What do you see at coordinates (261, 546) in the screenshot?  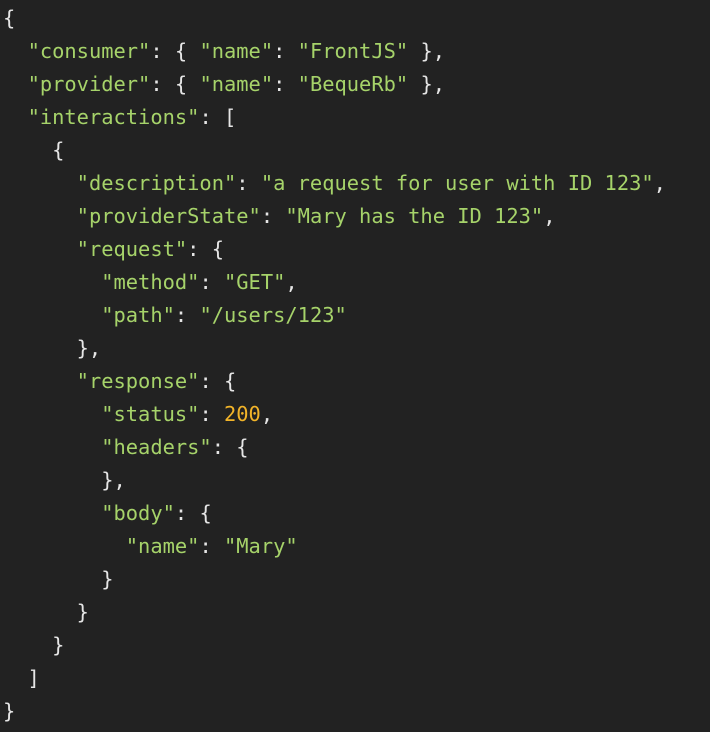 I see `string-token: "Mary"` at bounding box center [261, 546].